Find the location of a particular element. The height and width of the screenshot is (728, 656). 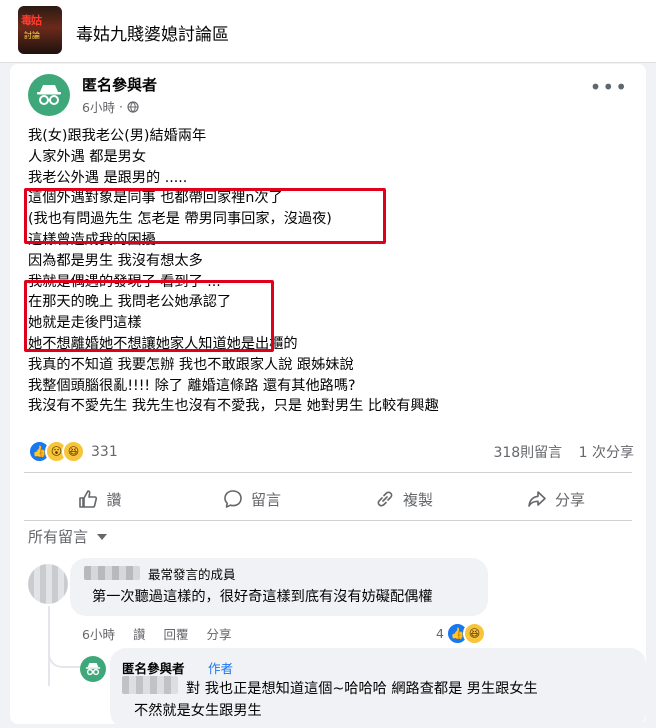

like-button: 讚 is located at coordinates (100, 499).